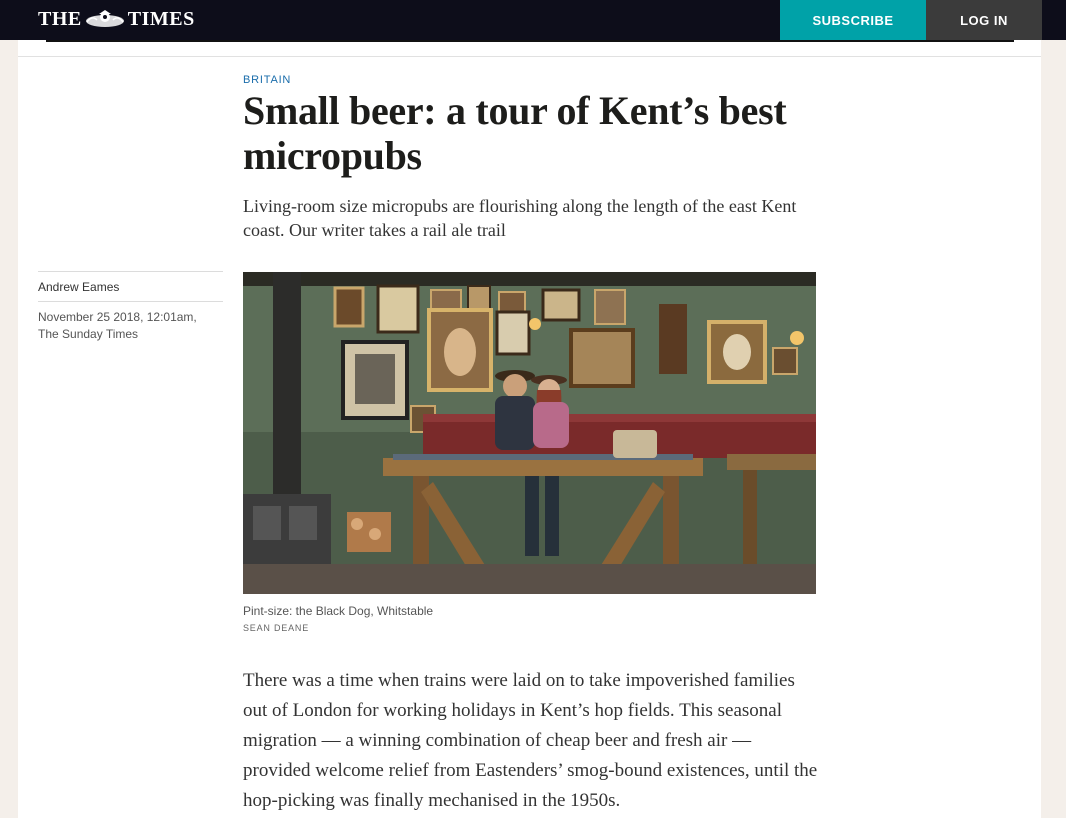 The image size is (1066, 818). What do you see at coordinates (161, 18) in the screenshot?
I see `masthead-times: TIMES` at bounding box center [161, 18].